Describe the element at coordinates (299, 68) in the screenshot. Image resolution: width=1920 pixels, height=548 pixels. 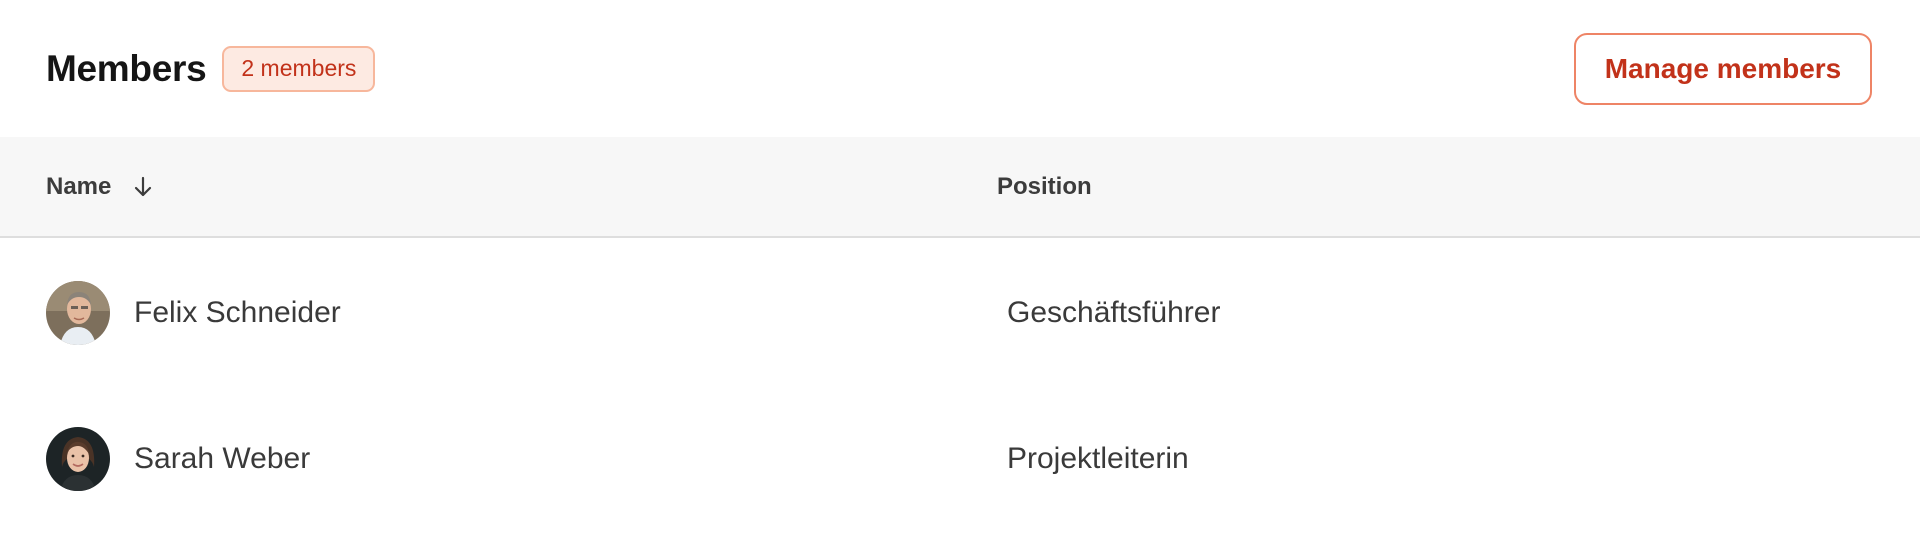
I see `member-count-badge: 2 members` at that location.